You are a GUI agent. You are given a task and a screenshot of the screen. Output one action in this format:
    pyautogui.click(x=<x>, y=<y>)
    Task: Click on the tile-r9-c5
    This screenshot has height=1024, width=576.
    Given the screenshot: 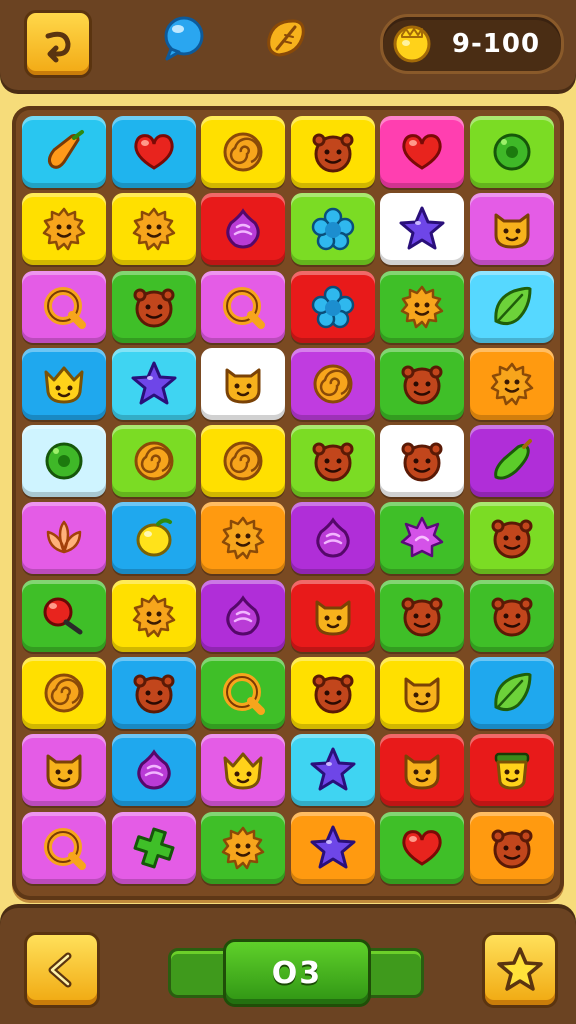 What is the action you would take?
    pyautogui.click(x=422, y=770)
    